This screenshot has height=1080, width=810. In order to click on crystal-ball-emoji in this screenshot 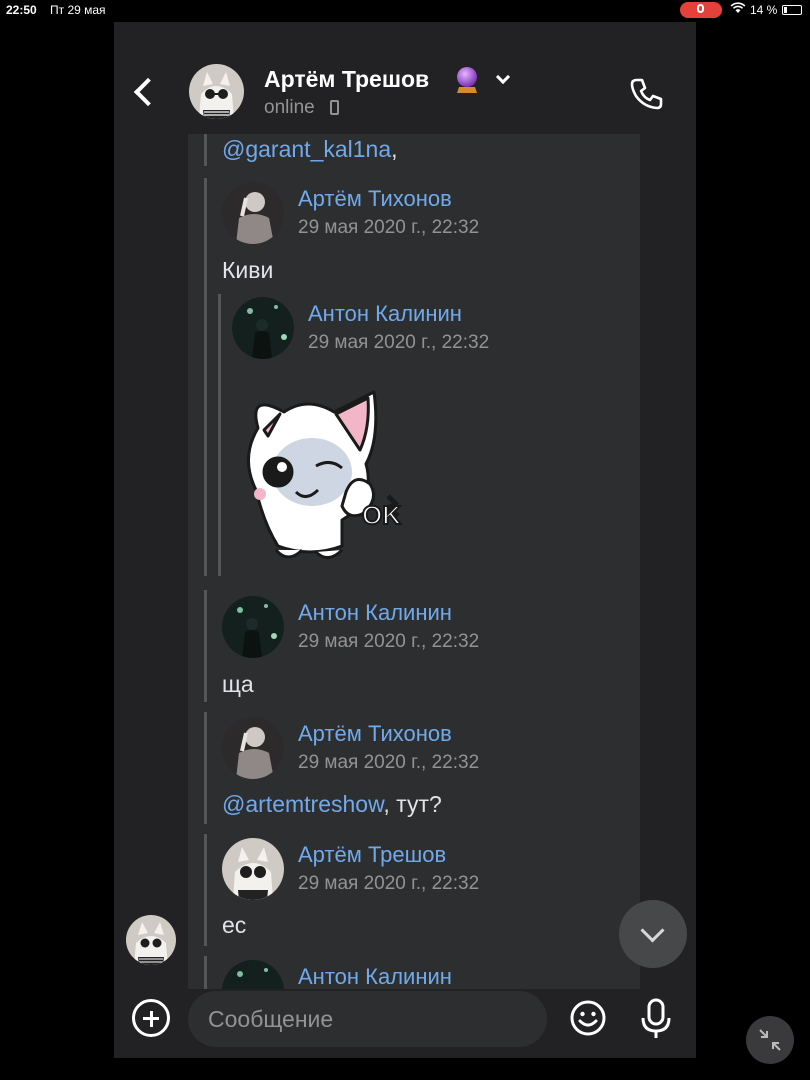, I will do `click(467, 80)`.